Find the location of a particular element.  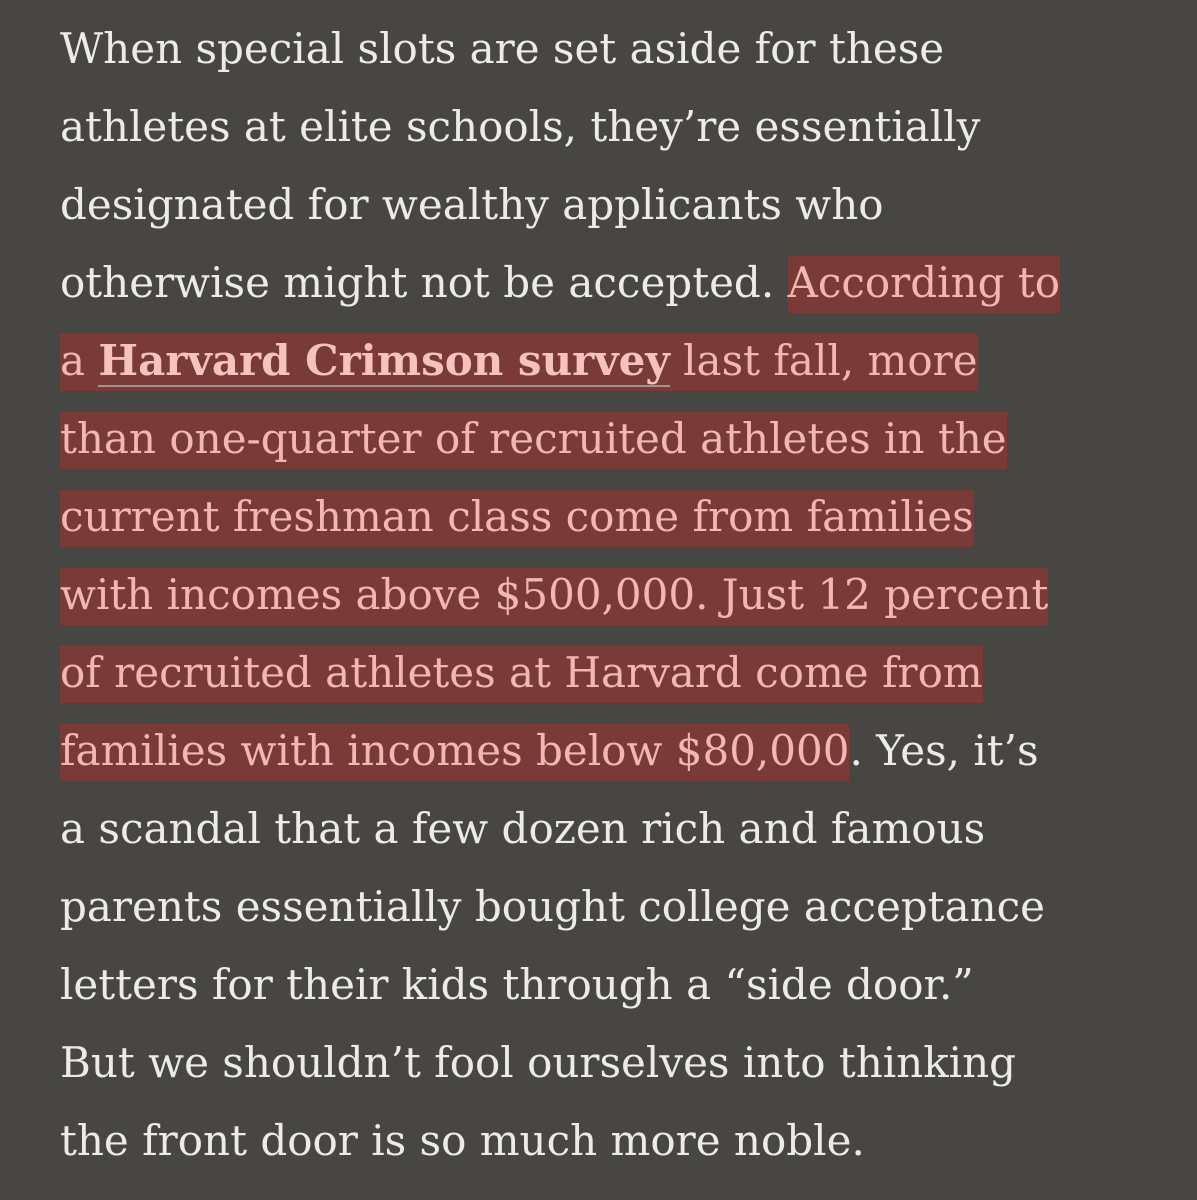

body-text: . Yes, it’s is located at coordinates (944, 750).